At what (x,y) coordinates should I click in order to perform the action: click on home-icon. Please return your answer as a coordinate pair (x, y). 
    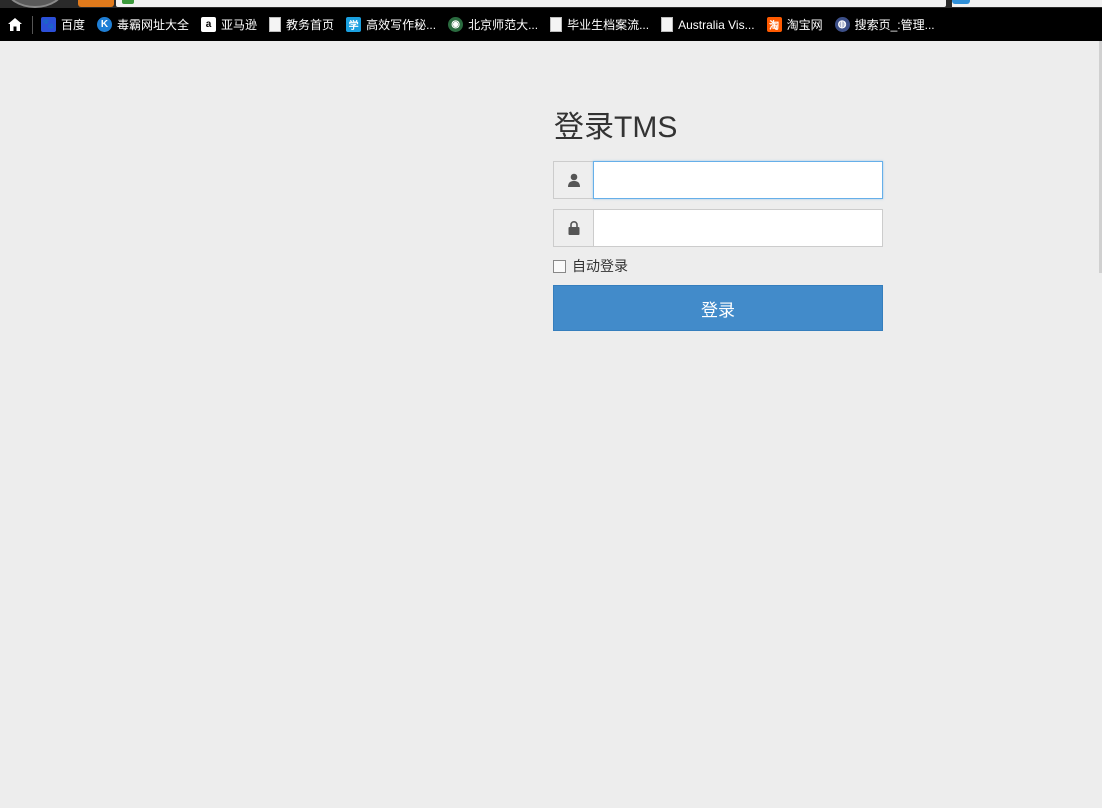
    Looking at the image, I should click on (15, 25).